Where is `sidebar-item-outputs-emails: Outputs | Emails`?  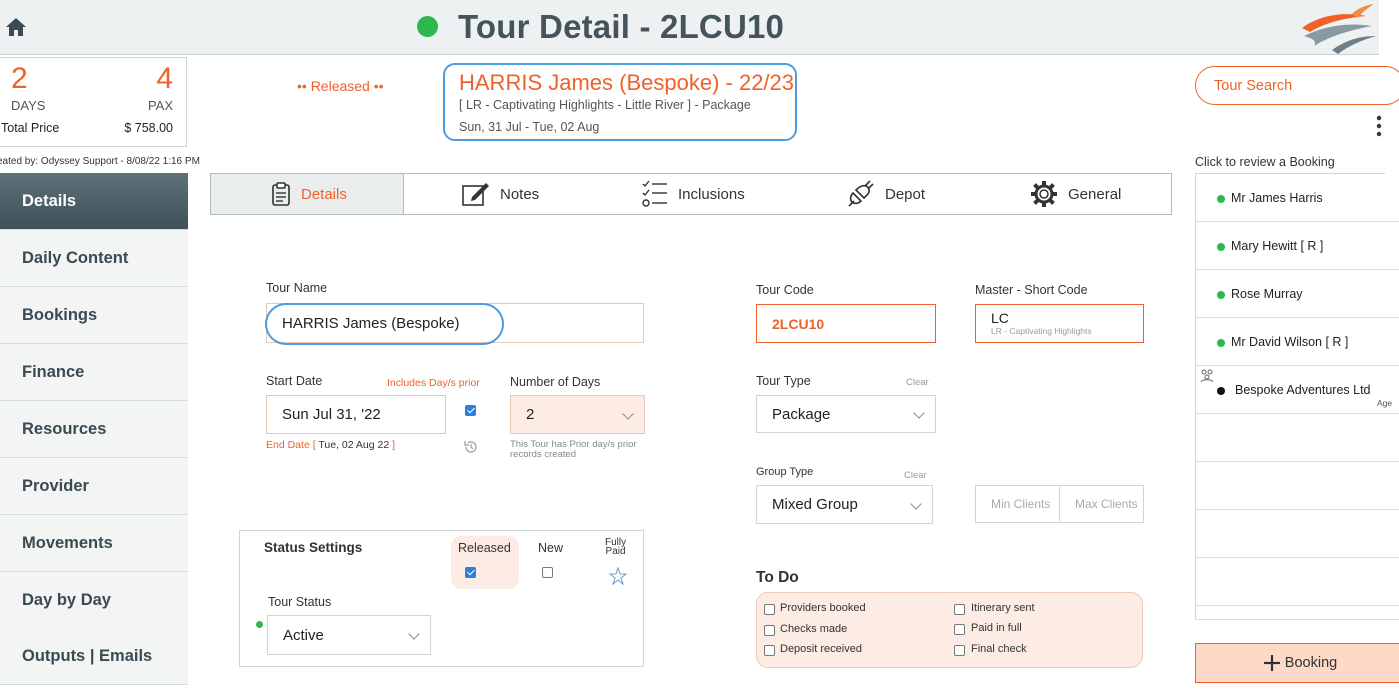
sidebar-item-outputs-emails: Outputs | Emails is located at coordinates (94, 656).